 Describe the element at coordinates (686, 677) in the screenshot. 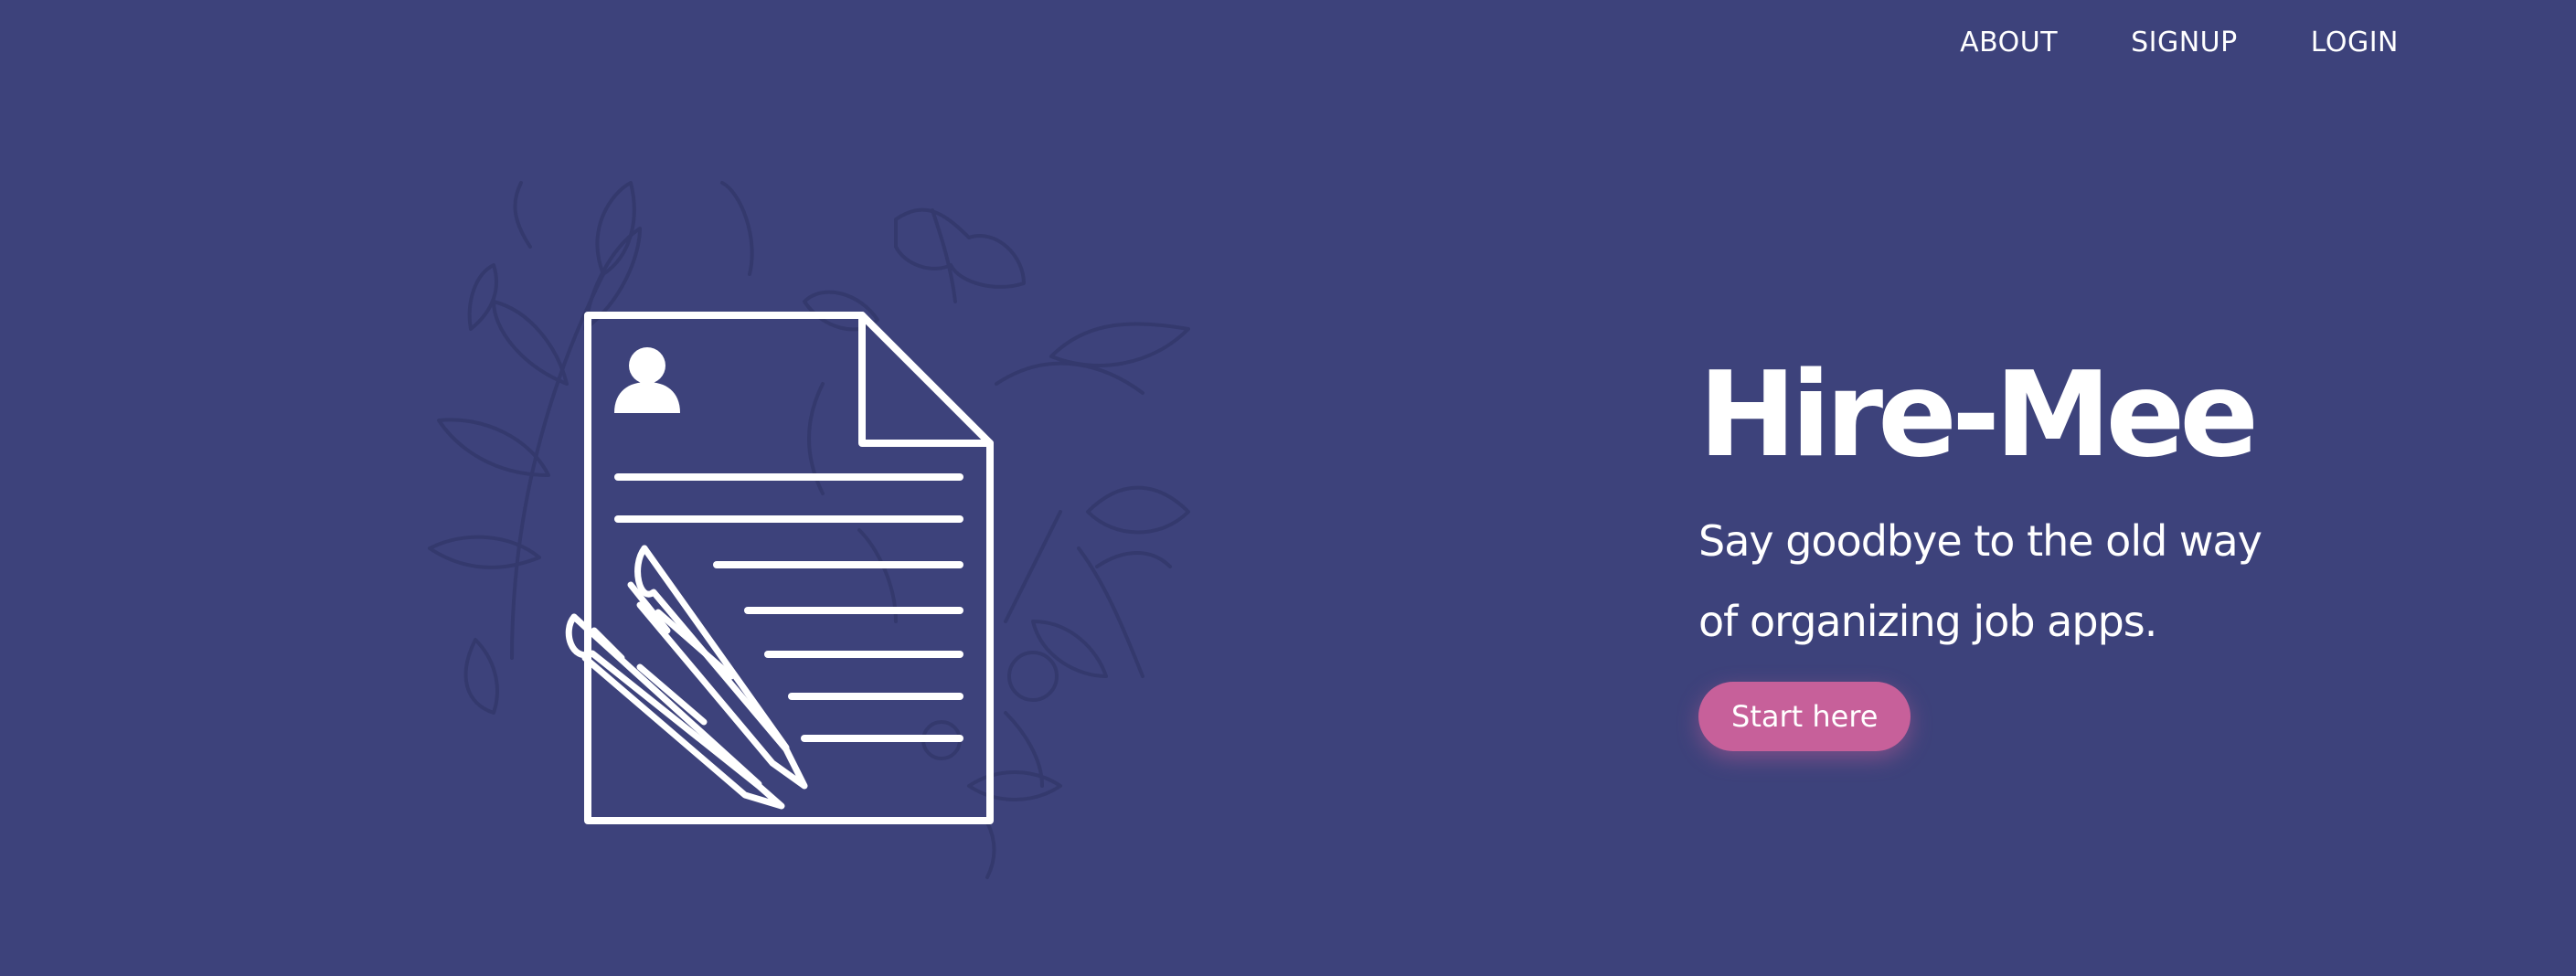

I see `pen-icon` at that location.